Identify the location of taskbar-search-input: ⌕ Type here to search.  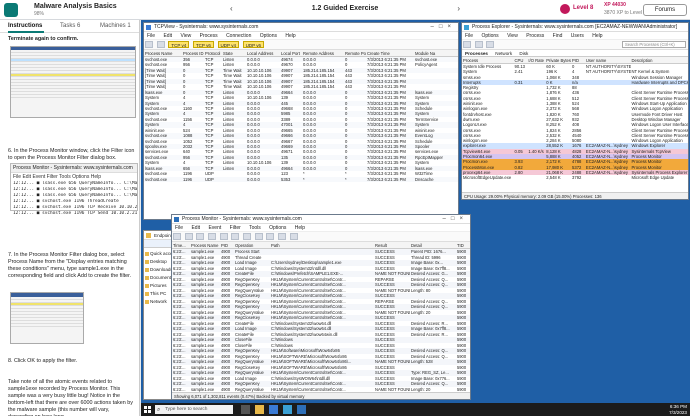
(194, 409).